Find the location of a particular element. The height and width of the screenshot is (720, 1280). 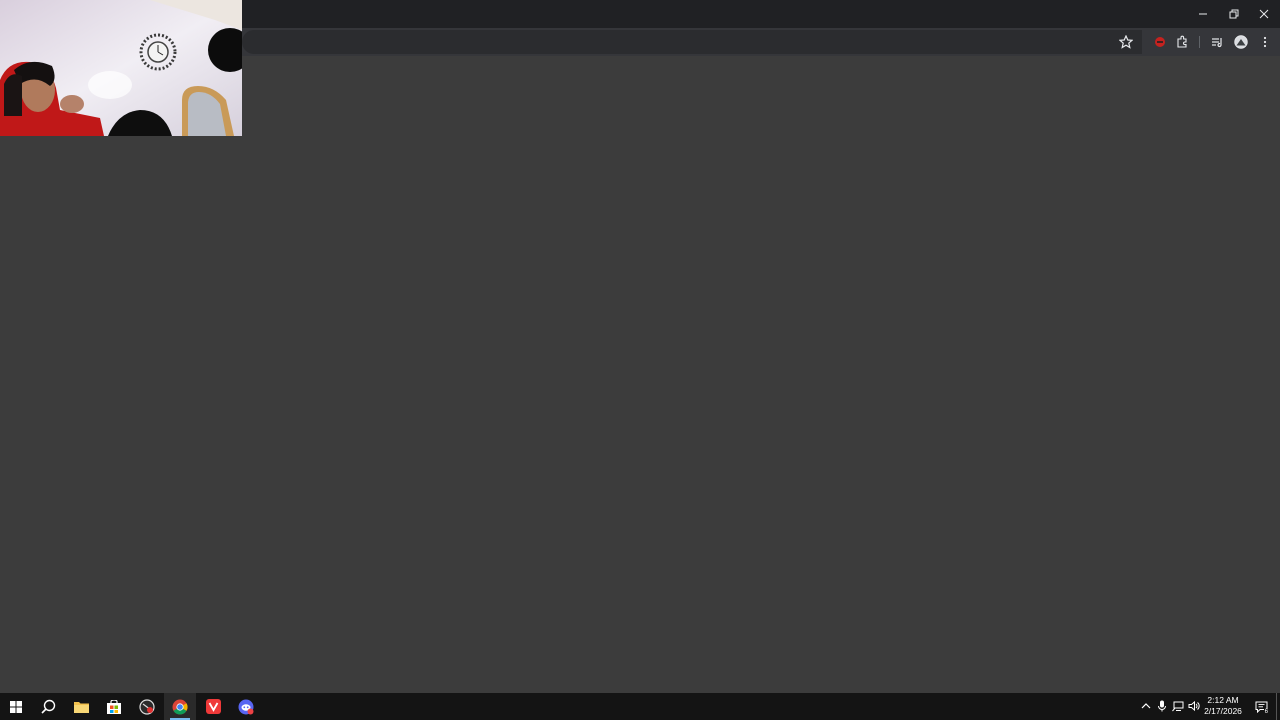

bookmark-star-icon is located at coordinates (1126, 42).